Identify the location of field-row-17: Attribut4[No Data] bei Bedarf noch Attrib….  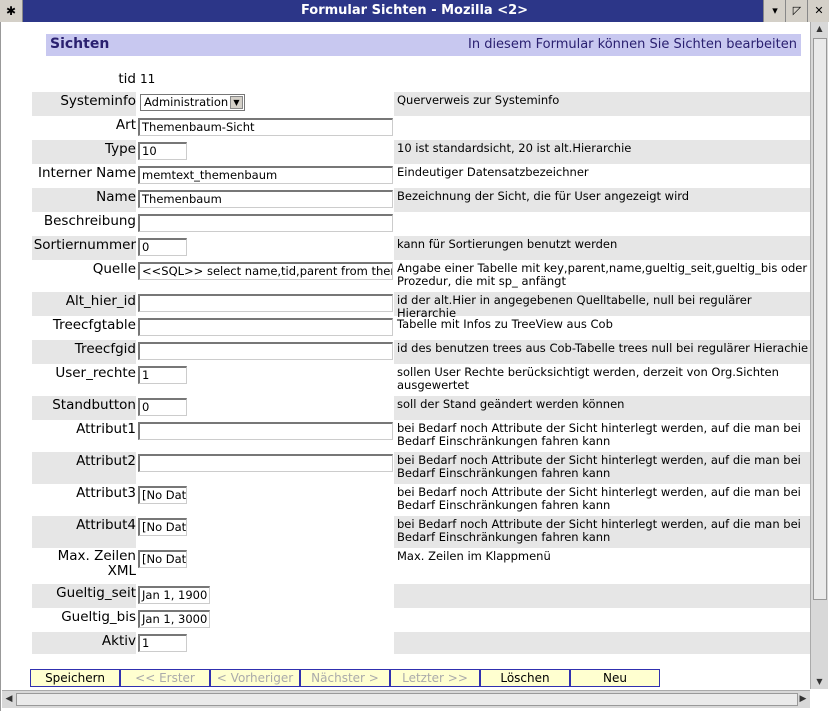
(421, 532).